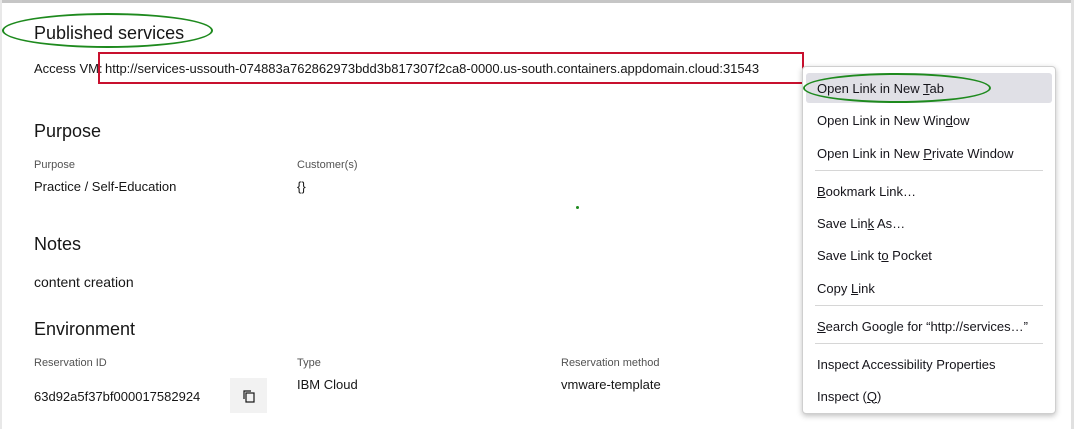  What do you see at coordinates (84, 282) in the screenshot?
I see `notes-value: content creation` at bounding box center [84, 282].